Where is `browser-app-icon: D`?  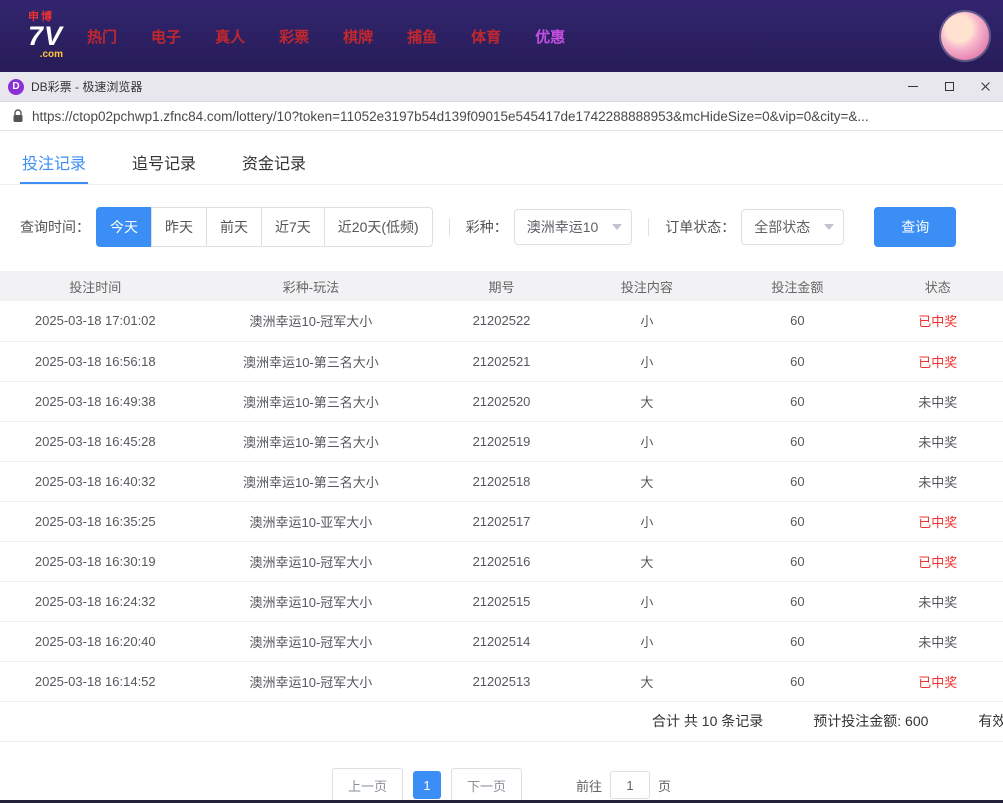
browser-app-icon: D is located at coordinates (16, 86).